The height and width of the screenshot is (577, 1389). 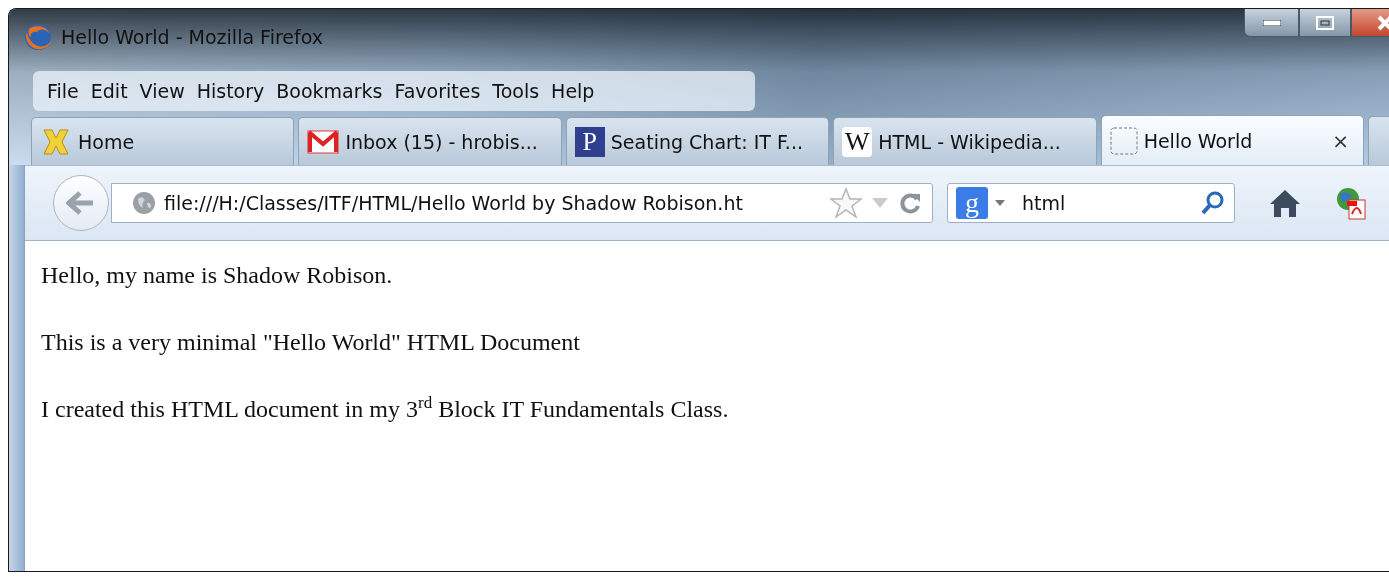 I want to click on maximize-icon, so click(x=1325, y=22).